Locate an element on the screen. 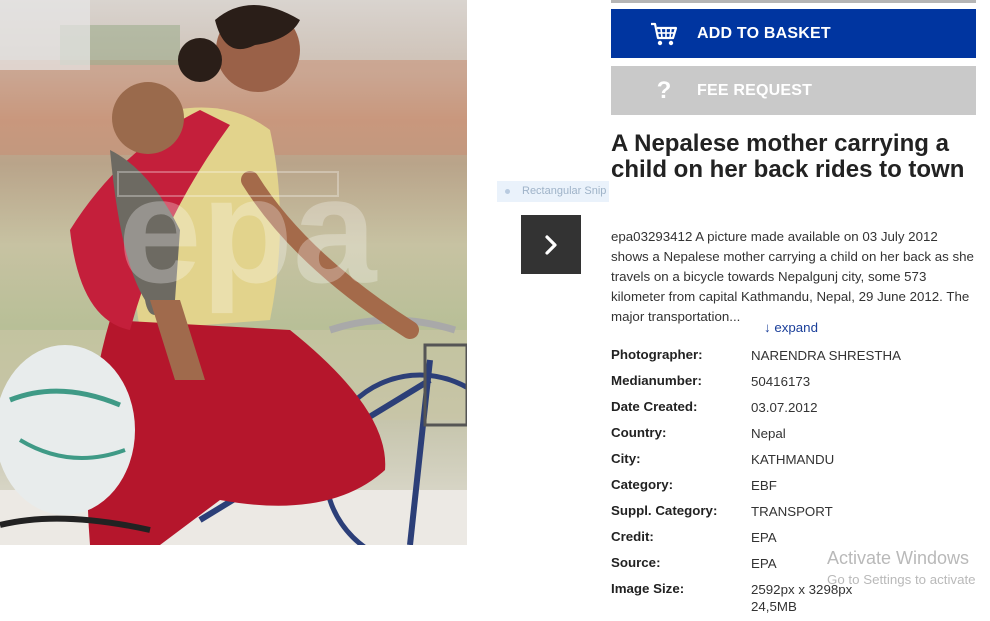 This screenshot has width=990, height=621. meta-key: Image Size: is located at coordinates (648, 588).